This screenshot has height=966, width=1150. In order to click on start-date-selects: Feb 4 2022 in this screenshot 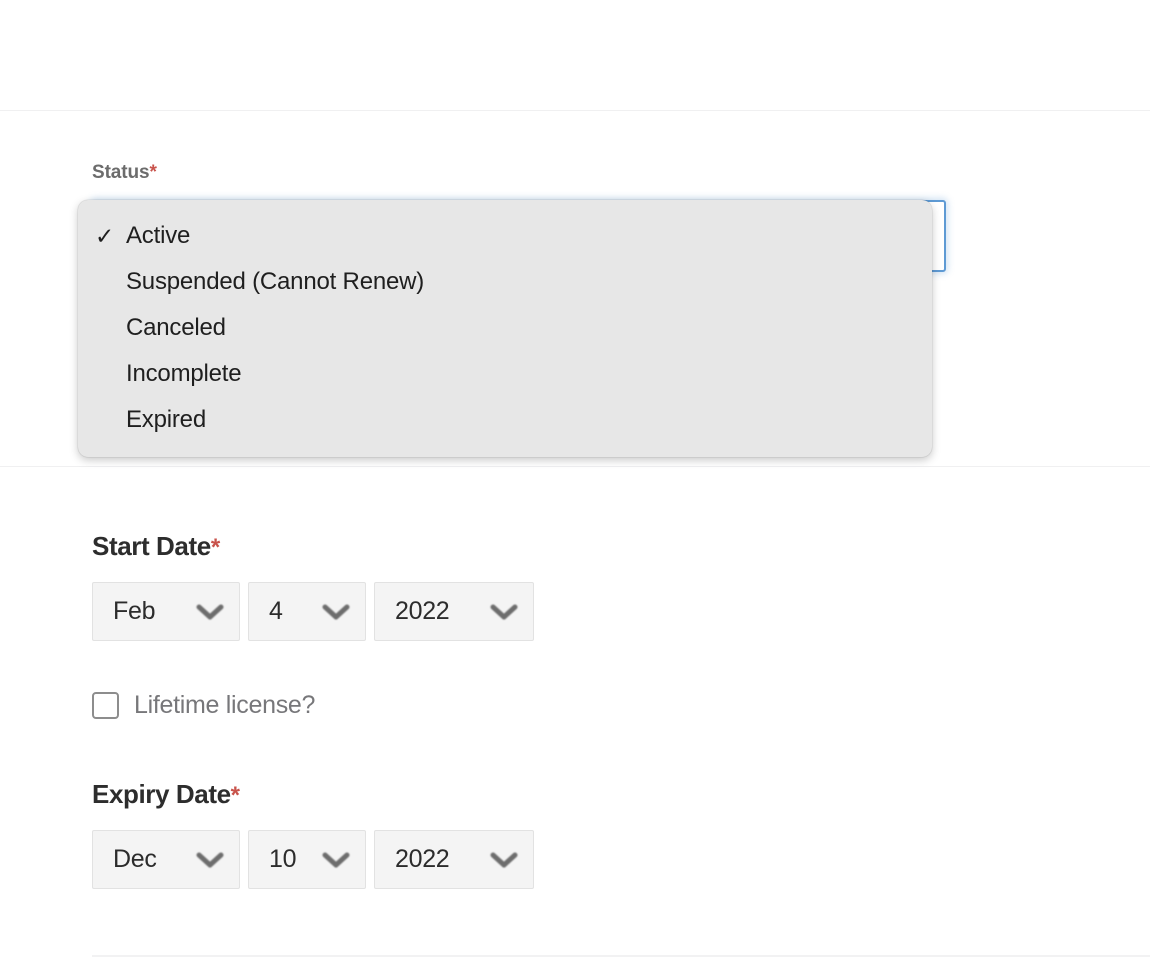, I will do `click(313, 611)`.